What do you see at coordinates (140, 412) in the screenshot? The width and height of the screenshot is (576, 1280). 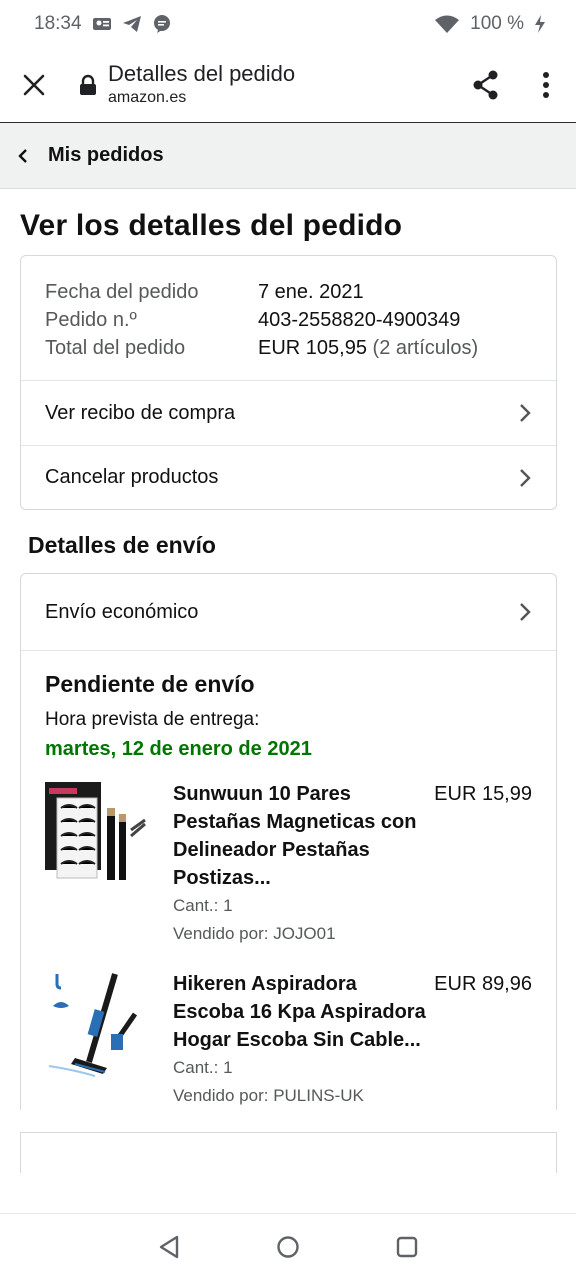 I see `view-receipt-label: Ver recibo de compra` at bounding box center [140, 412].